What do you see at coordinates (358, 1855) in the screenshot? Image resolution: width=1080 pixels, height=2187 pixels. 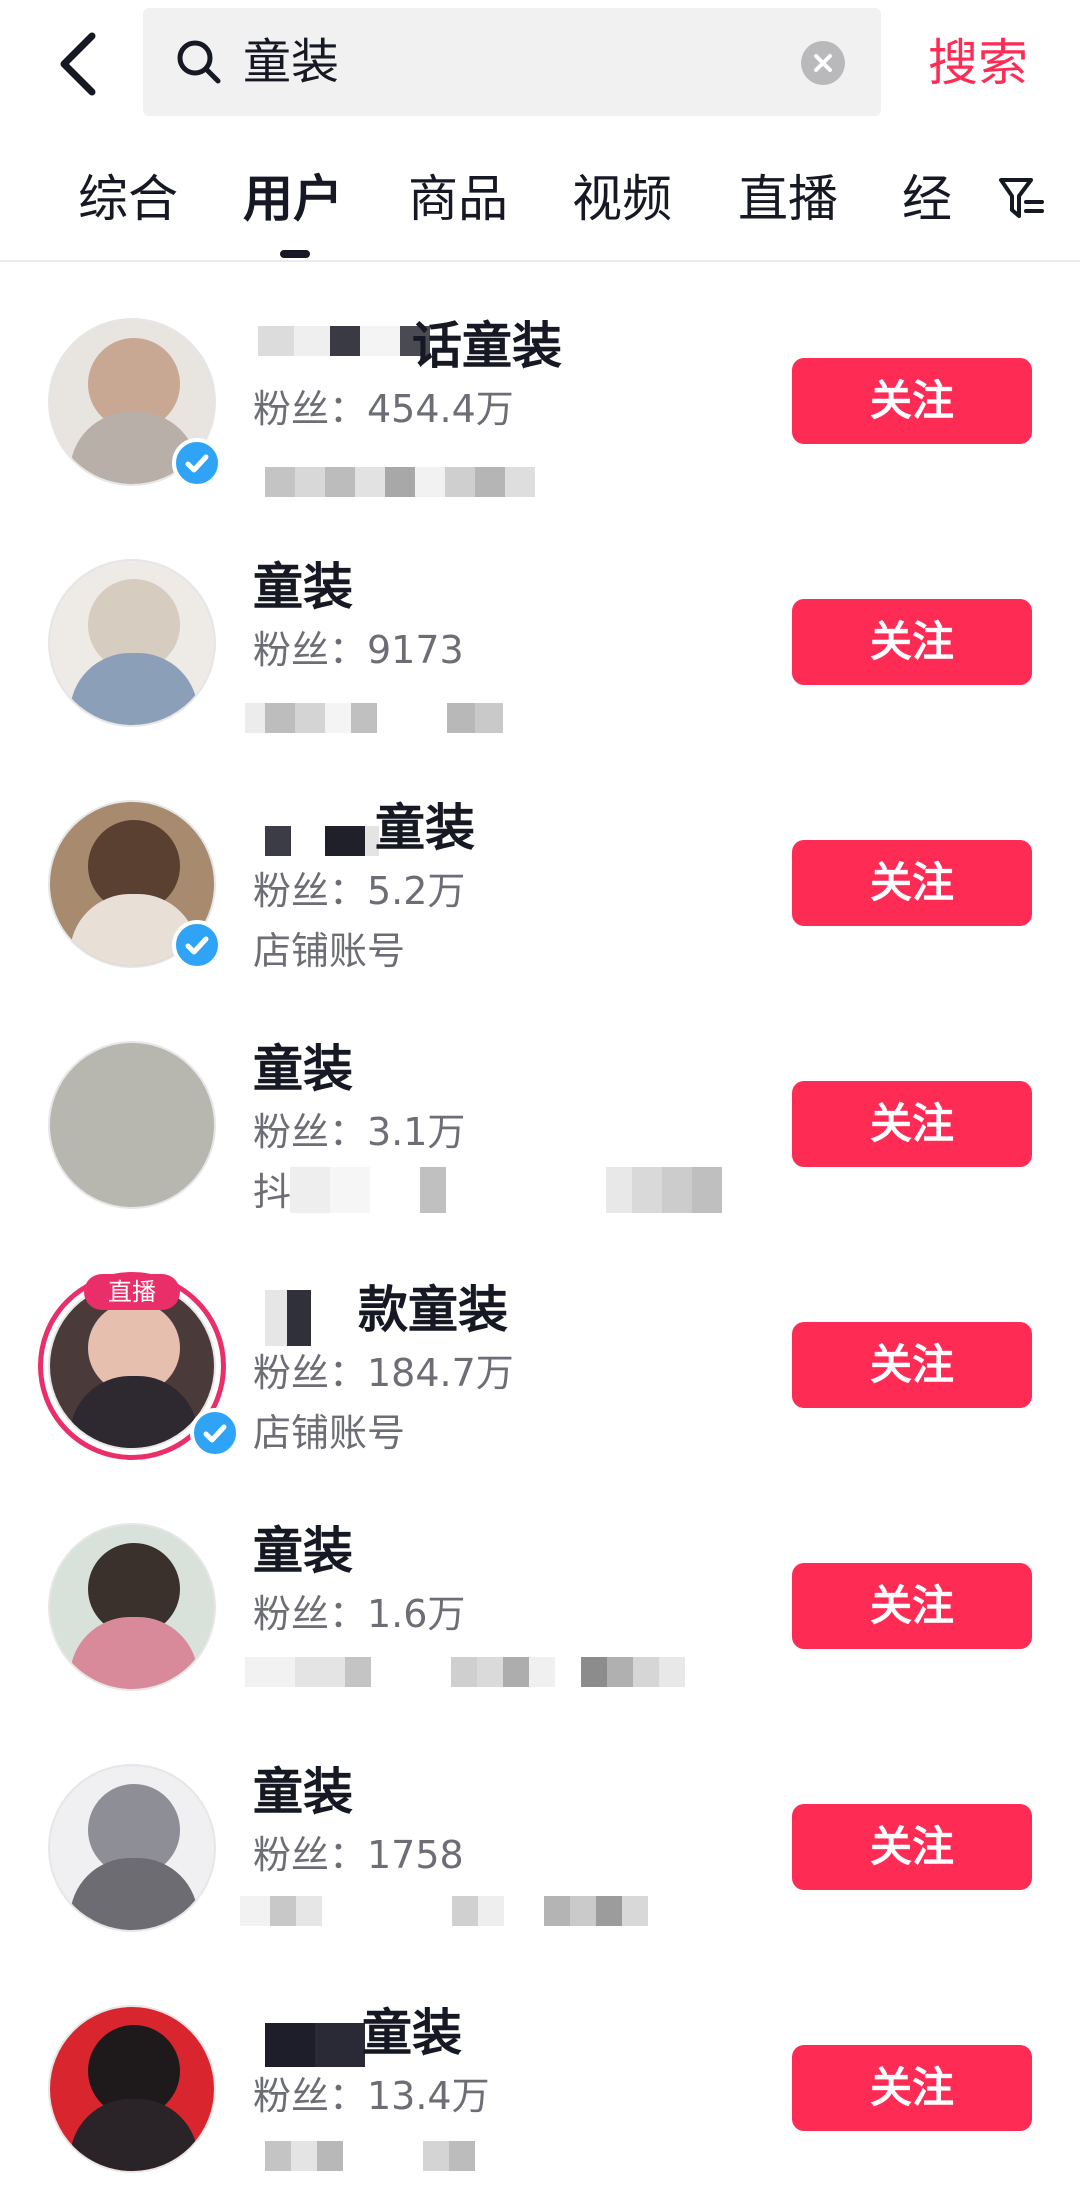 I see `fans-count: 粉丝：1758` at bounding box center [358, 1855].